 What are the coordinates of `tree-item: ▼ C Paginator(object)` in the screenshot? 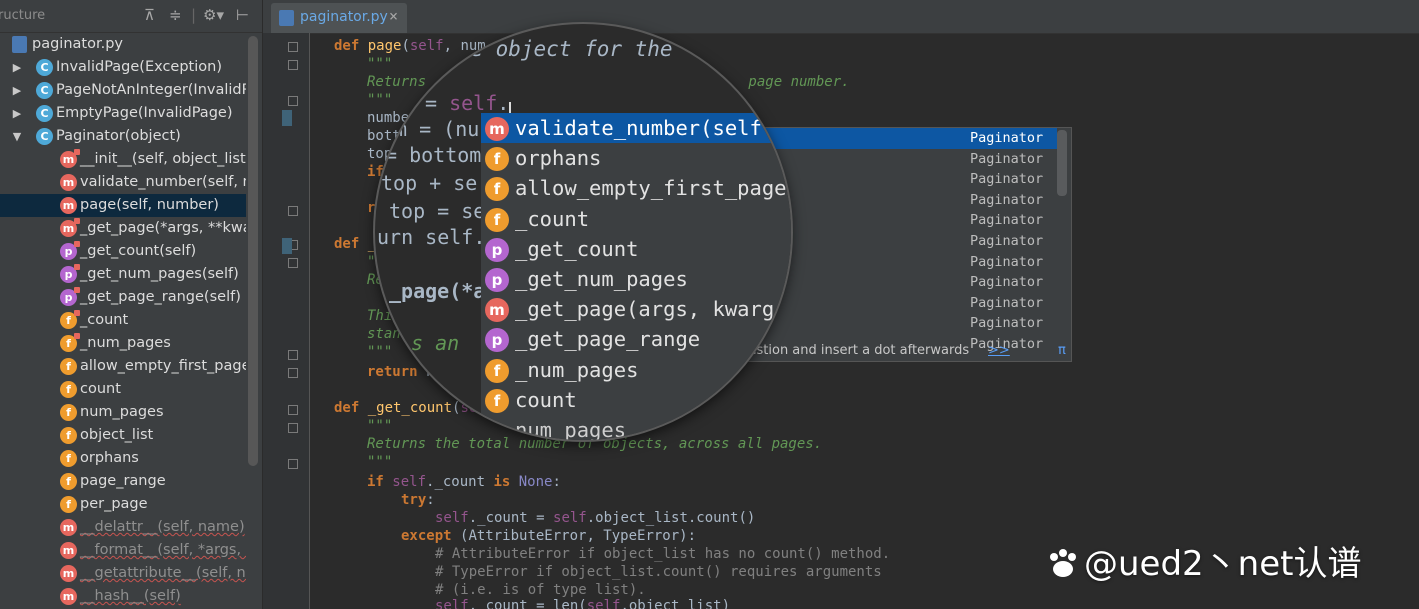 It's located at (123, 136).